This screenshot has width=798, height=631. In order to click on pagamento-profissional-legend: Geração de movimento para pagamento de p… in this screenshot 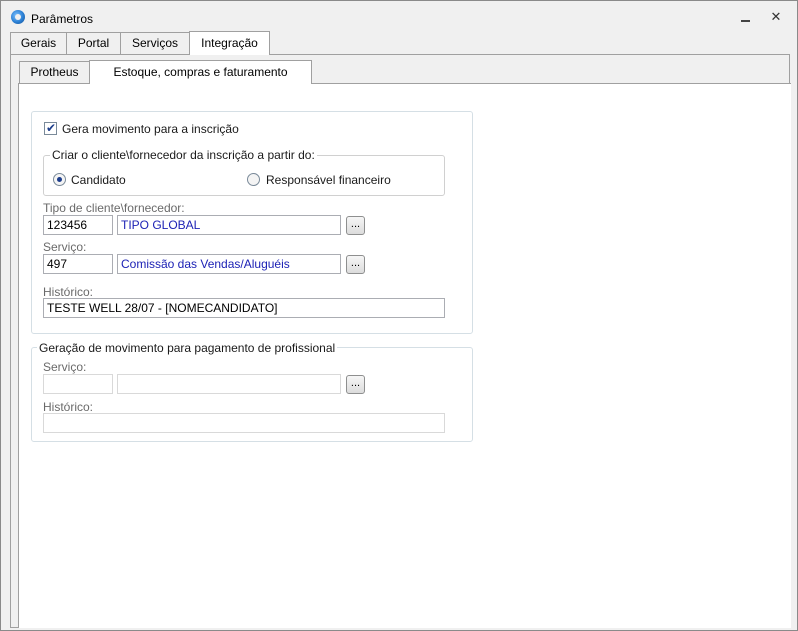, I will do `click(187, 348)`.